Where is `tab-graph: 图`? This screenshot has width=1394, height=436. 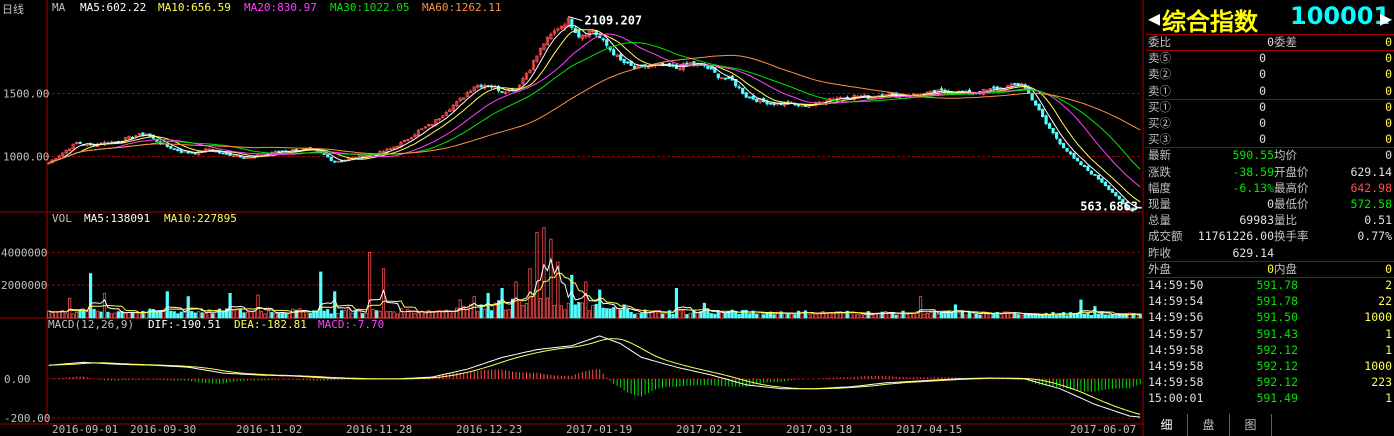 tab-graph: 图 is located at coordinates (1251, 425).